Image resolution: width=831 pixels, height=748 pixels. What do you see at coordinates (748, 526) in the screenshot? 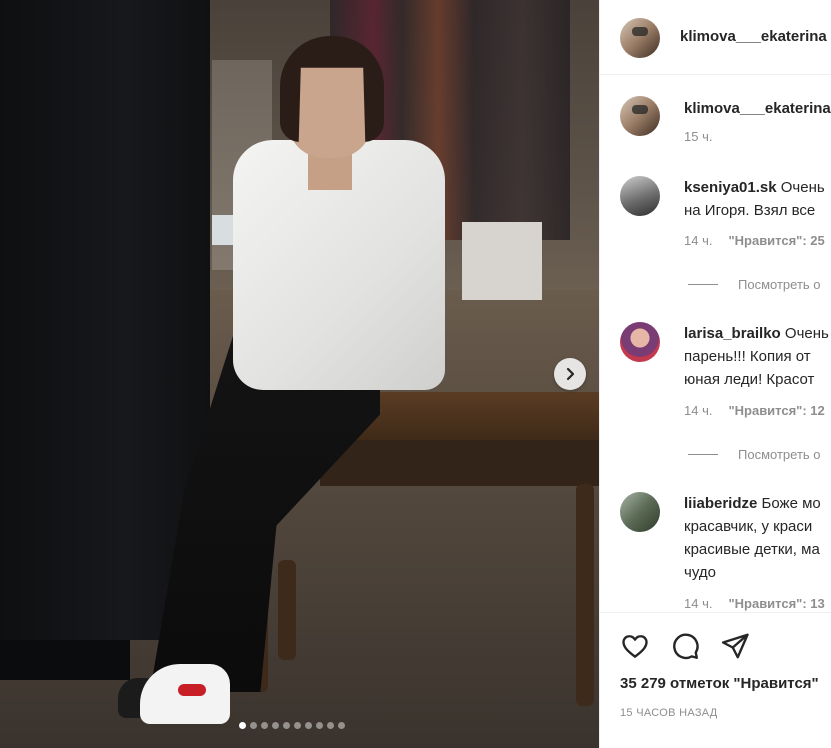
I see `comment-line: красавчик, у краси` at bounding box center [748, 526].